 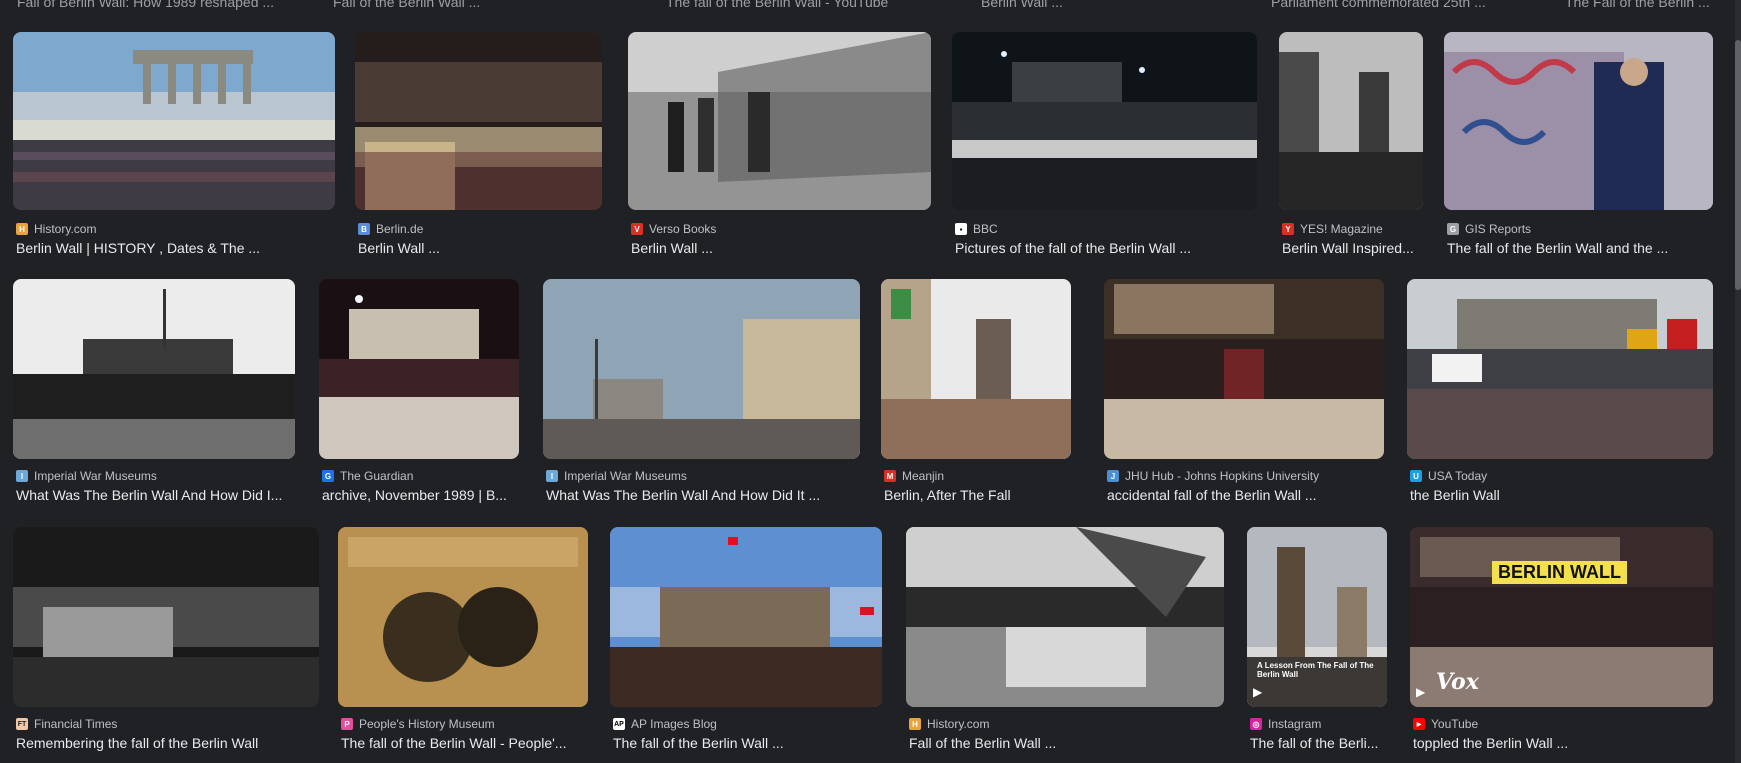 What do you see at coordinates (1419, 724) in the screenshot?
I see `youtube-favicon-icon: ▶` at bounding box center [1419, 724].